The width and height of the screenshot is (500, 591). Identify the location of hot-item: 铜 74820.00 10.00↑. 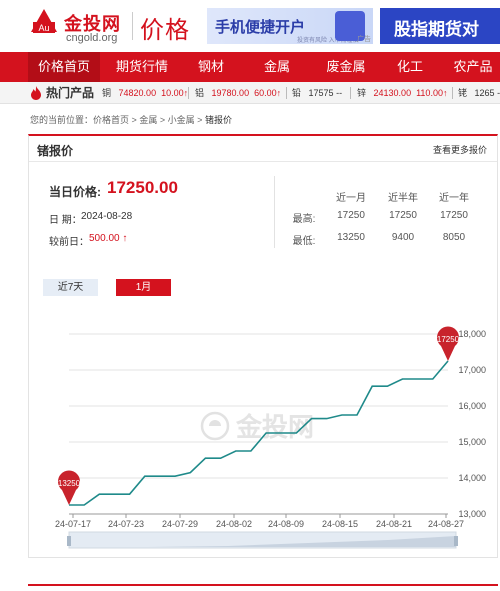
(145, 92).